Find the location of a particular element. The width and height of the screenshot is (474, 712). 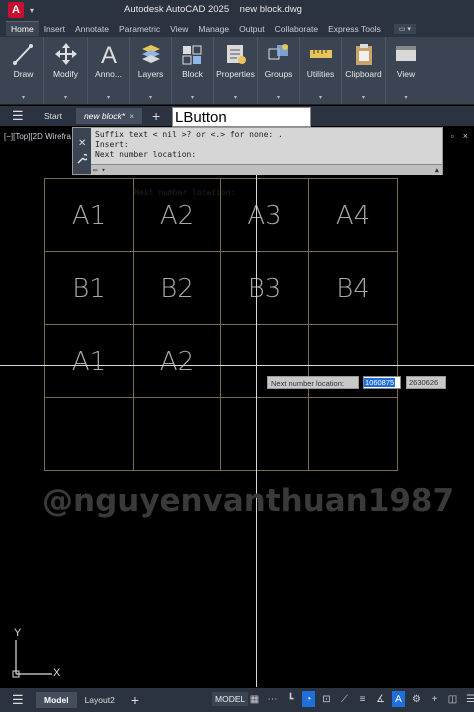

tab-home: Home is located at coordinates (22, 28).